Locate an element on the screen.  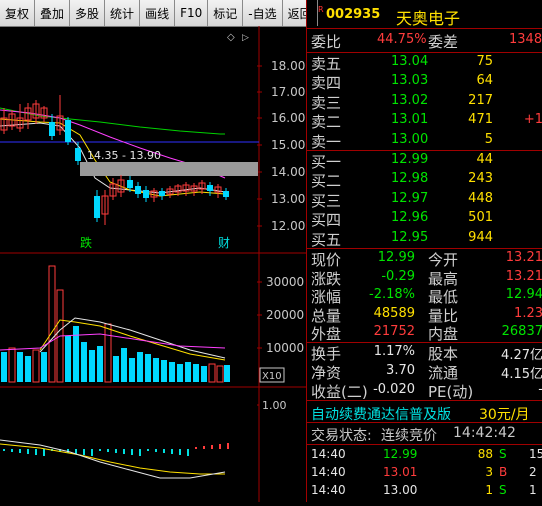
quote-value: 48589 is located at coordinates (394, 313).